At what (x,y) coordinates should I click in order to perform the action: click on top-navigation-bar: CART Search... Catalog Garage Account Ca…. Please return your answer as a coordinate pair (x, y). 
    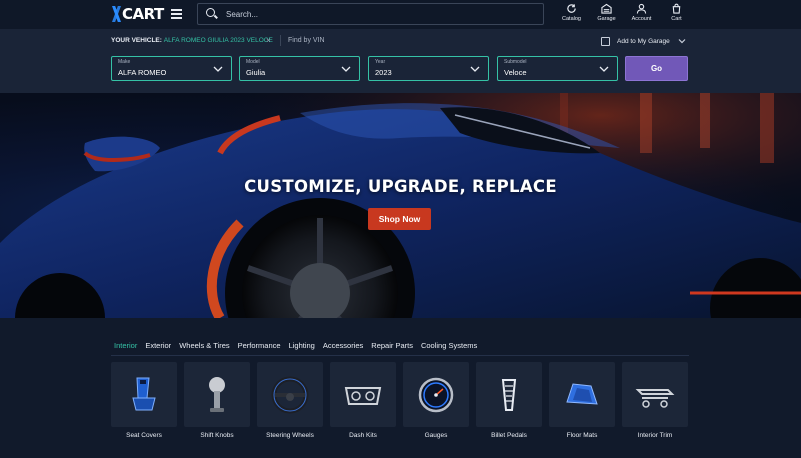
    Looking at the image, I should click on (400, 14).